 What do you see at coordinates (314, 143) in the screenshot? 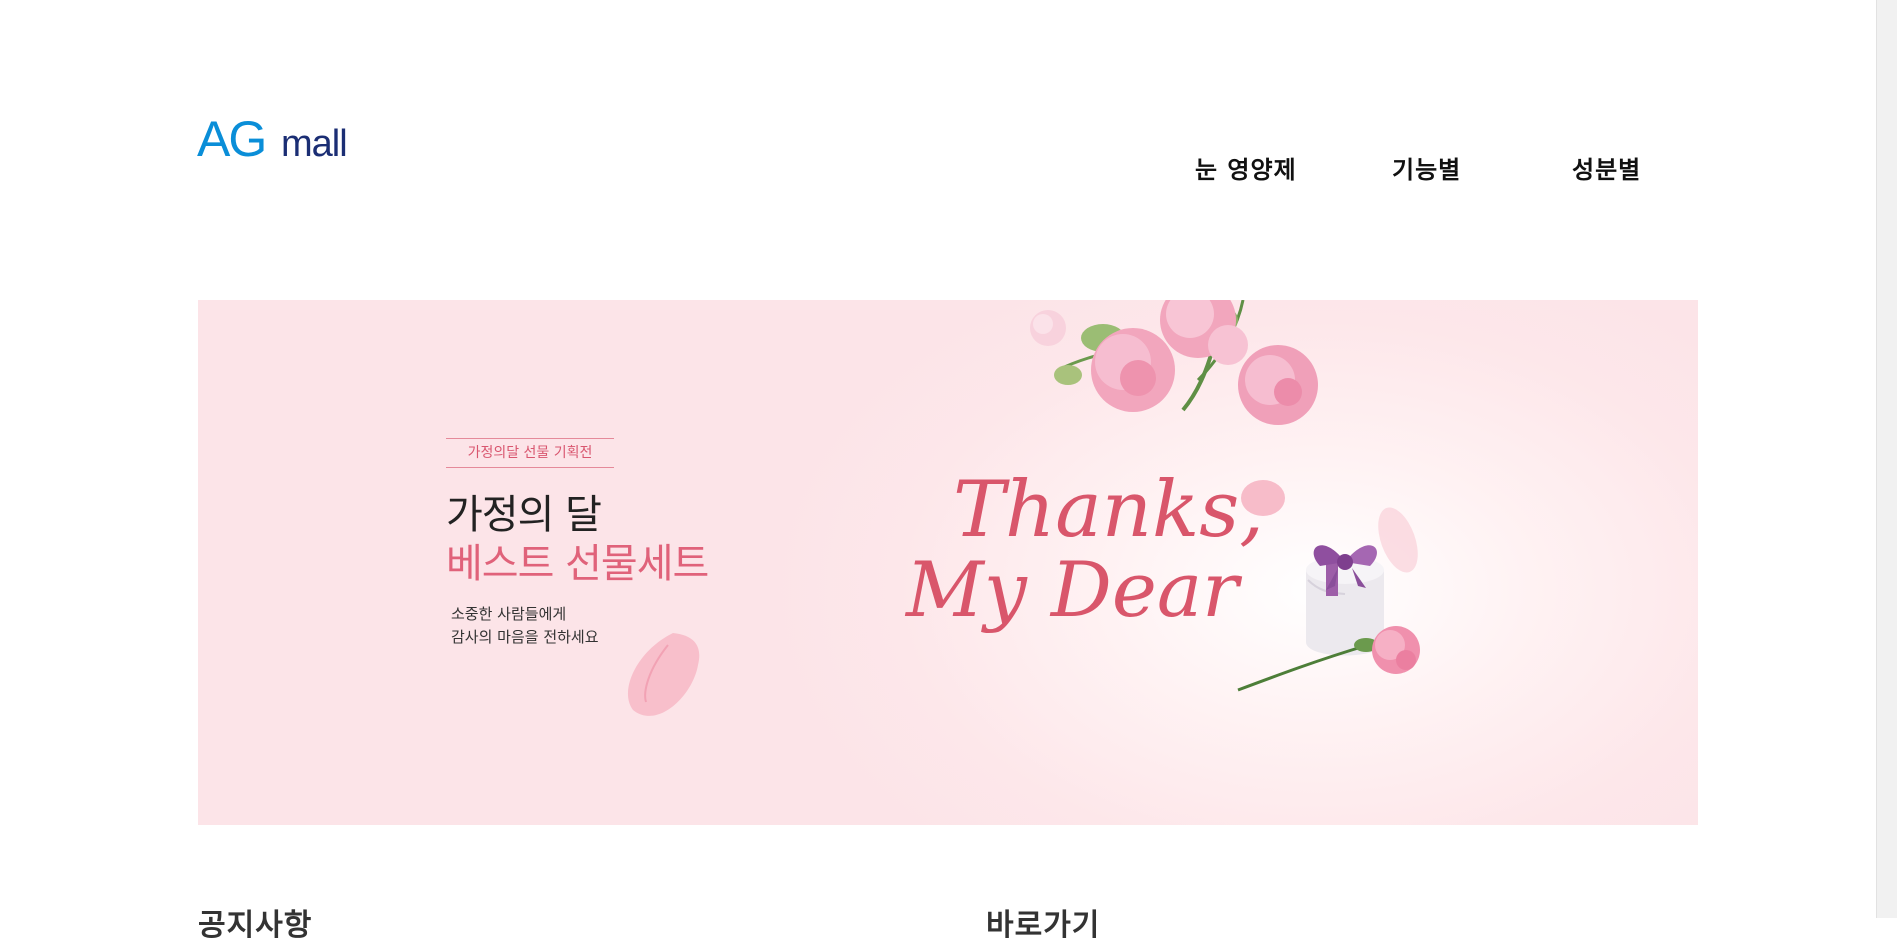
I see `logo-suffix: mall` at bounding box center [314, 143].